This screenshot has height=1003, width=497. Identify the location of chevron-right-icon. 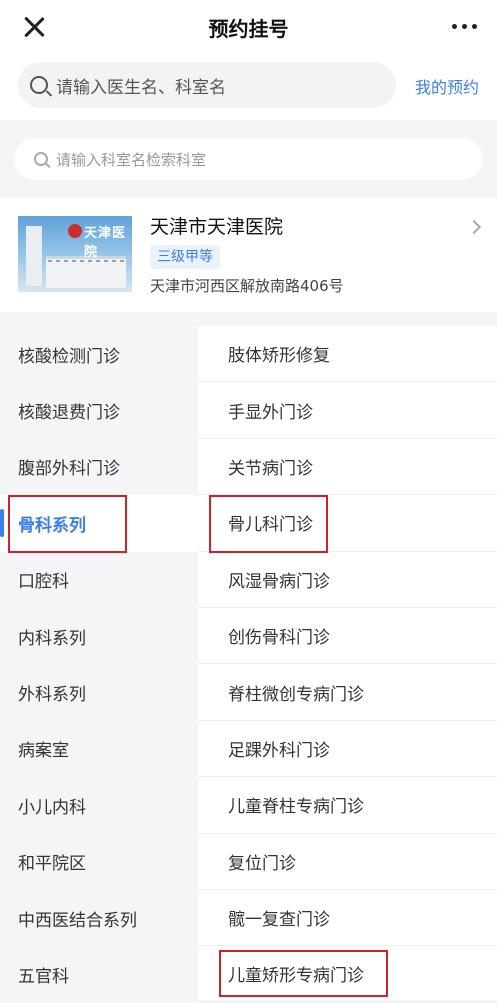
(474, 227).